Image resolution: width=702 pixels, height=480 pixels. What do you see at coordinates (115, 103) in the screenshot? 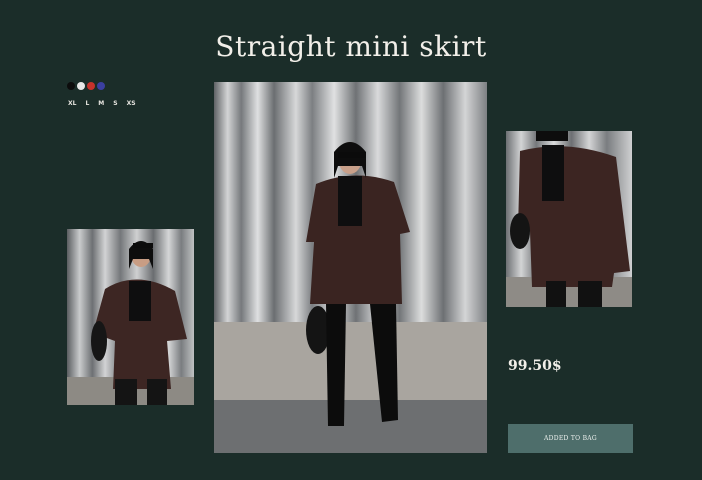
I see `size-option-s: S` at bounding box center [115, 103].